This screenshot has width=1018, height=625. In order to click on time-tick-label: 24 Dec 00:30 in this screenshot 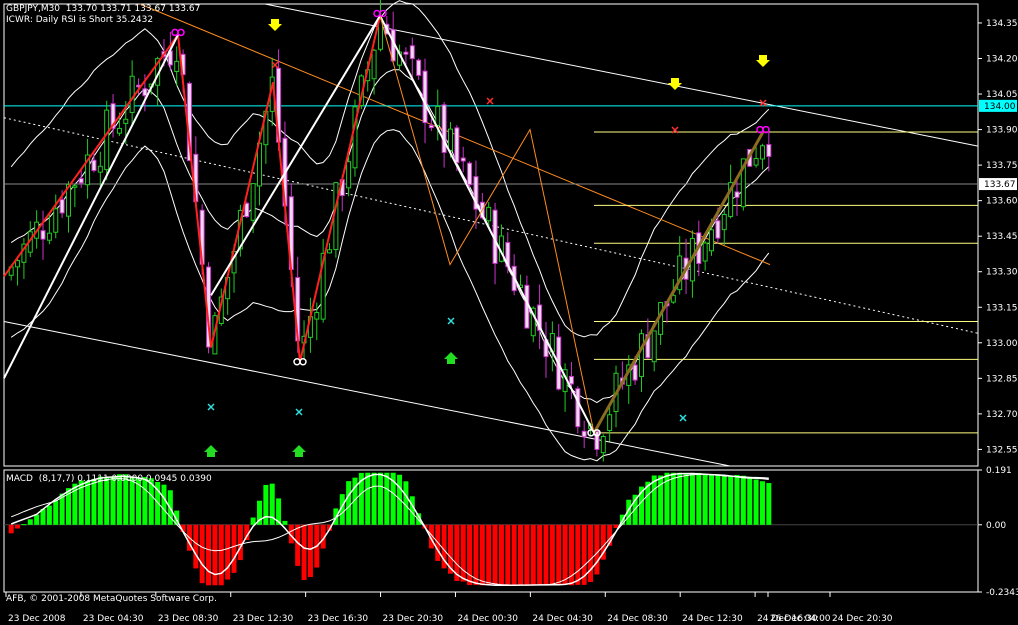, I will do `click(487, 619)`.